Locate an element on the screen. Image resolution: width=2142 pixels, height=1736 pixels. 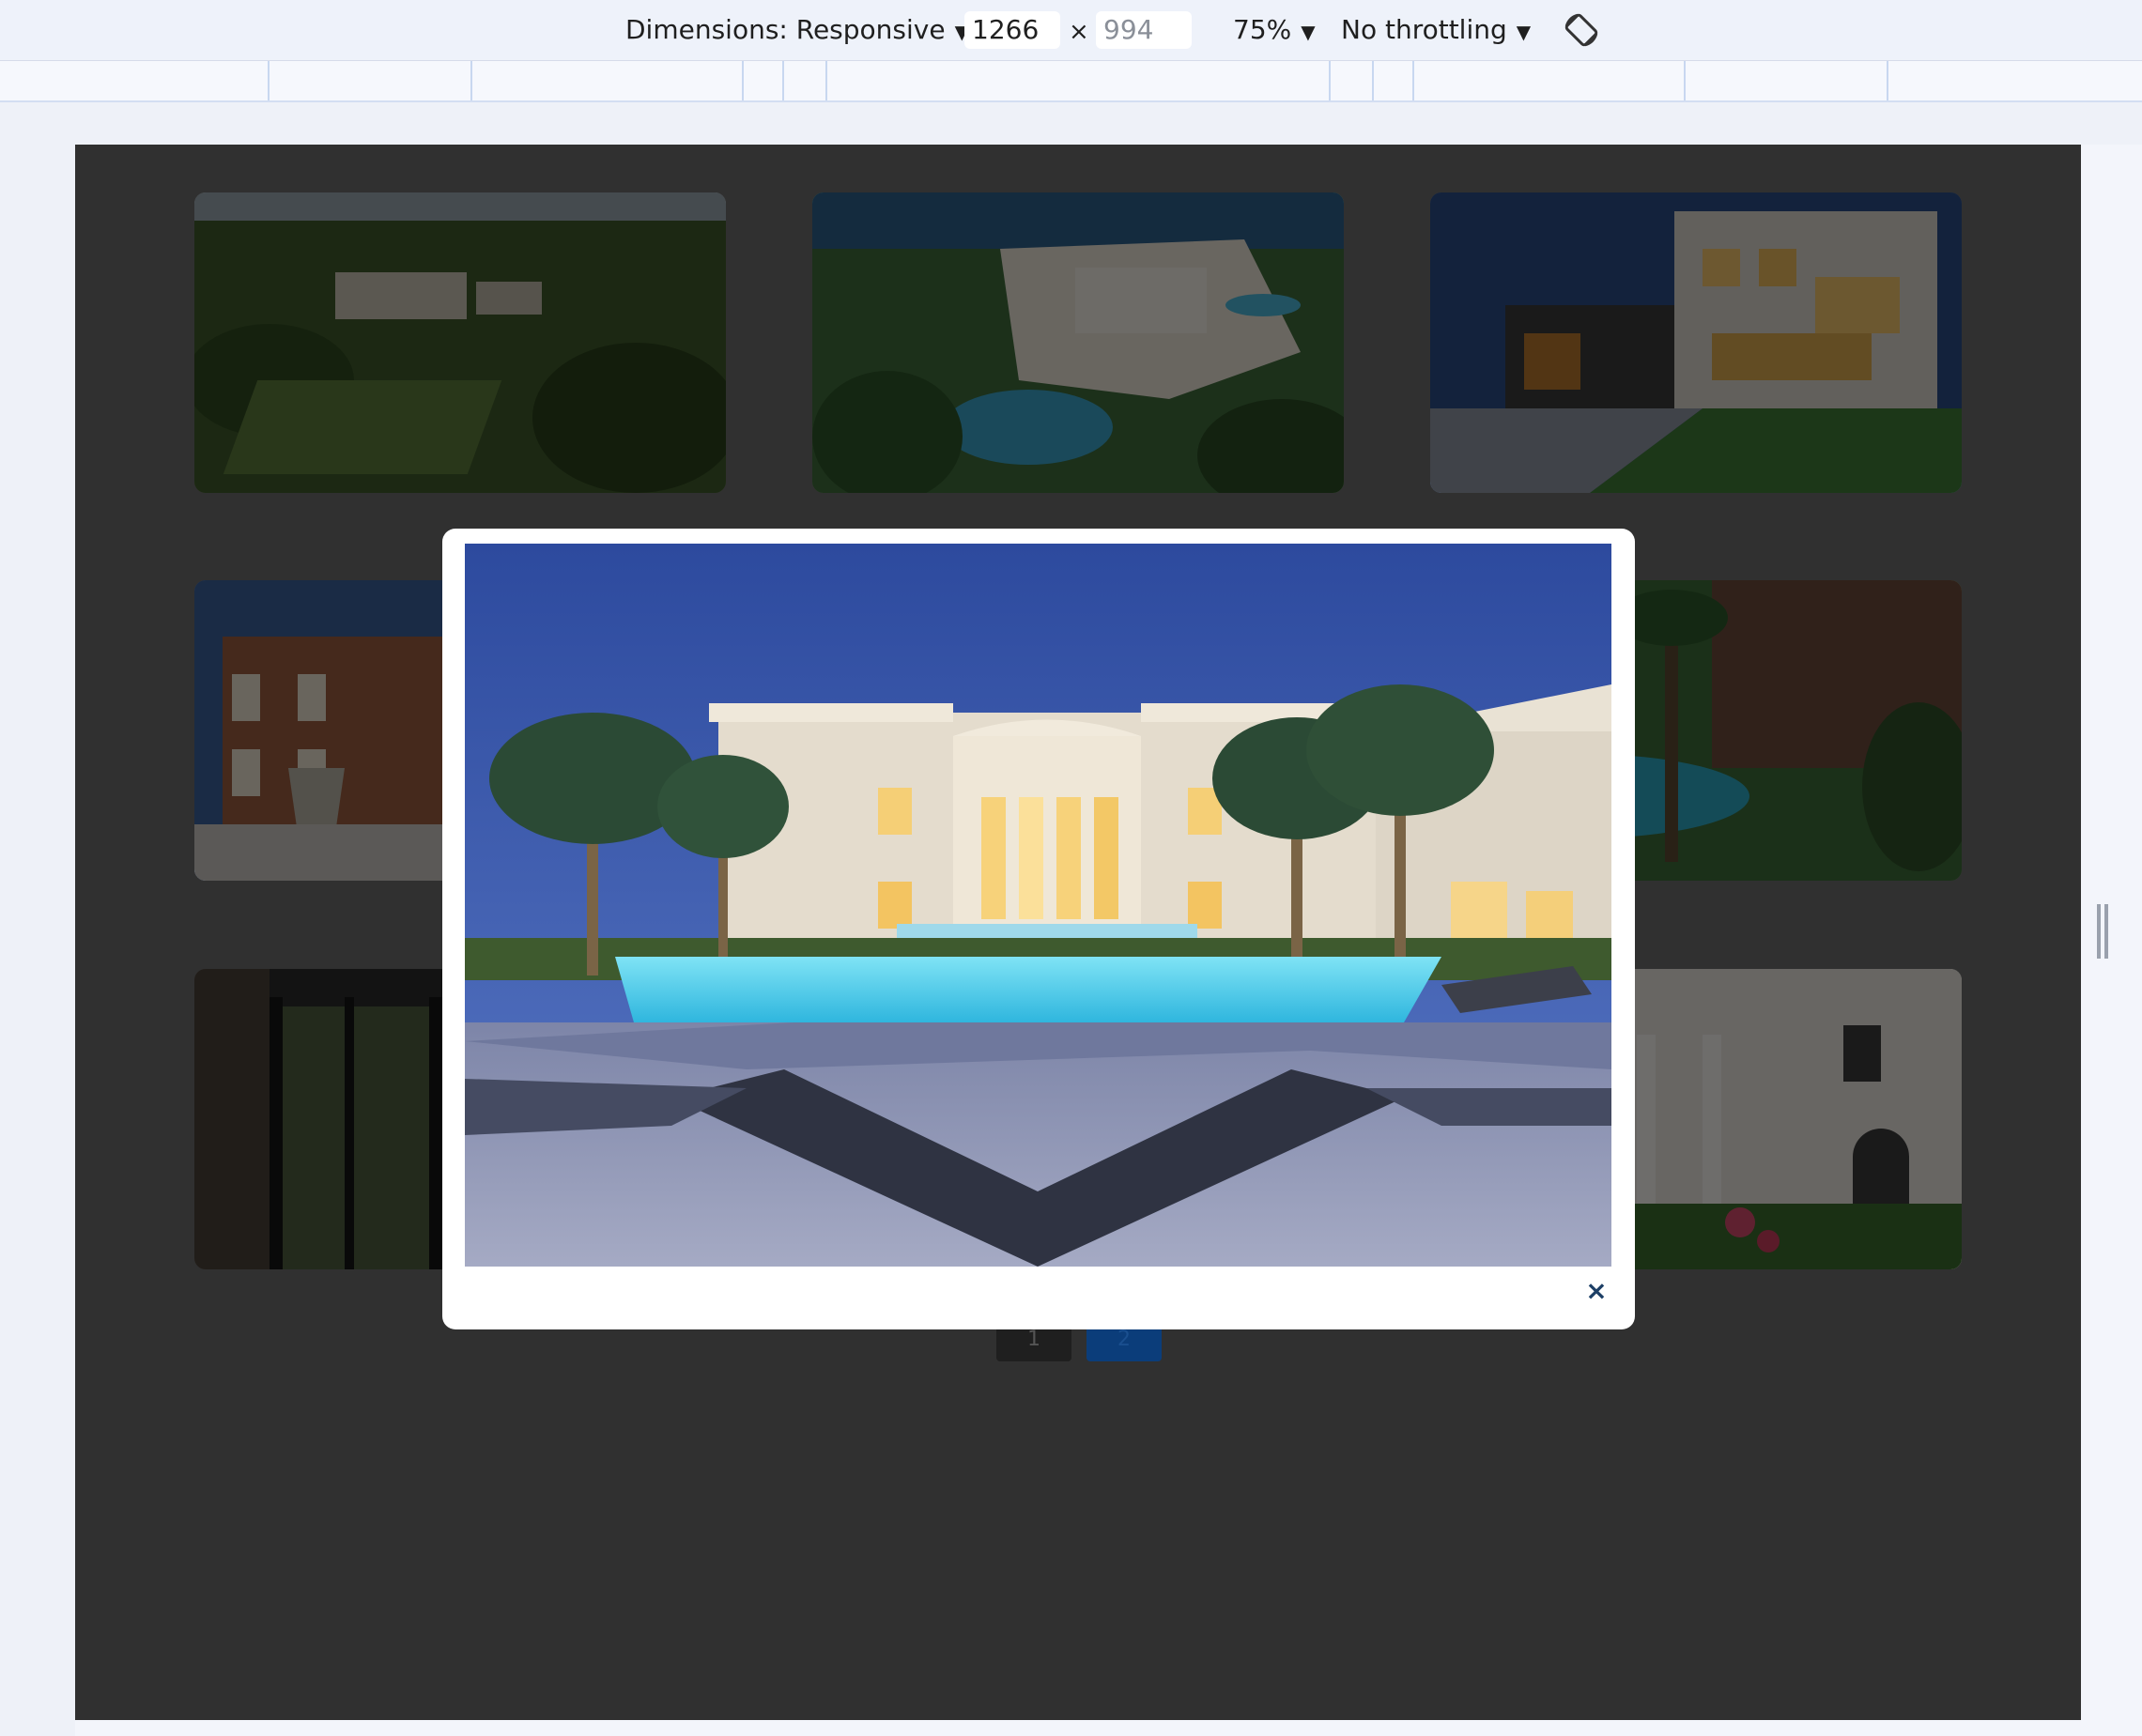
times-symbol: × is located at coordinates (1079, 32).